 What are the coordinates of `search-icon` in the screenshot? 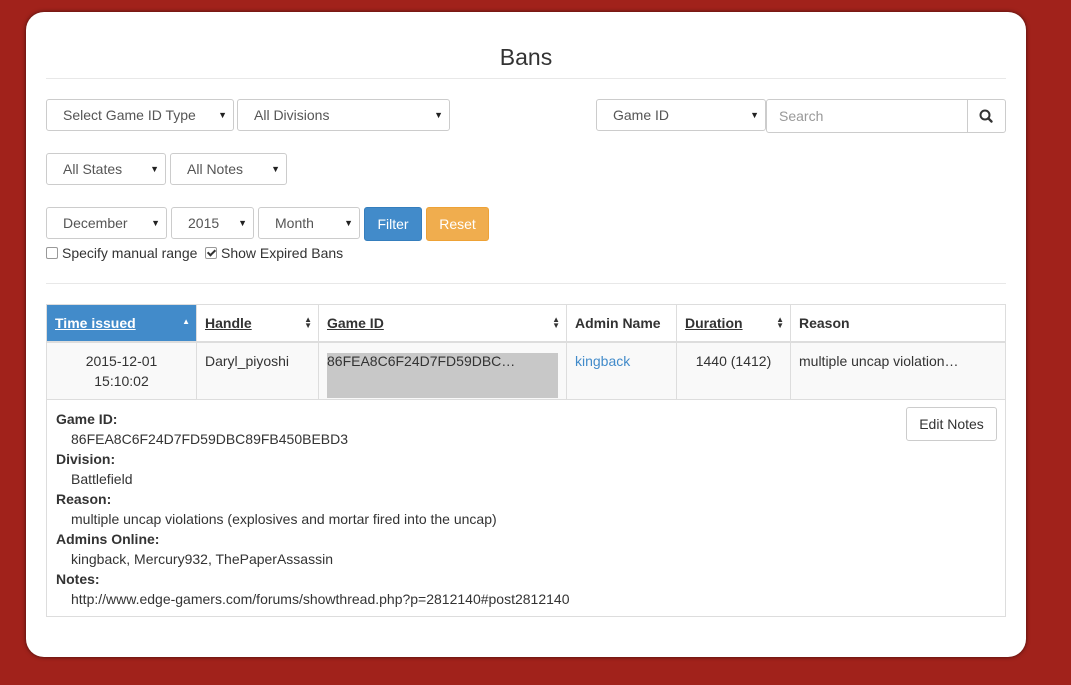 It's located at (986, 116).